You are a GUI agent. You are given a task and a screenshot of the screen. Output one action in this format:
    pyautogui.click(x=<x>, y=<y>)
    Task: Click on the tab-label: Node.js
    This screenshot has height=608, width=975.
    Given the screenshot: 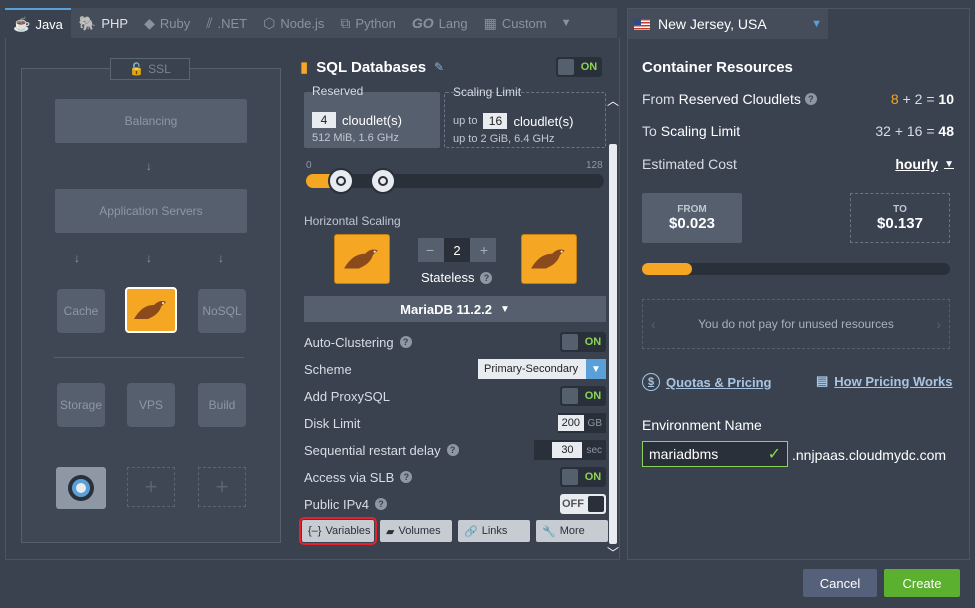 What is the action you would take?
    pyautogui.click(x=302, y=23)
    